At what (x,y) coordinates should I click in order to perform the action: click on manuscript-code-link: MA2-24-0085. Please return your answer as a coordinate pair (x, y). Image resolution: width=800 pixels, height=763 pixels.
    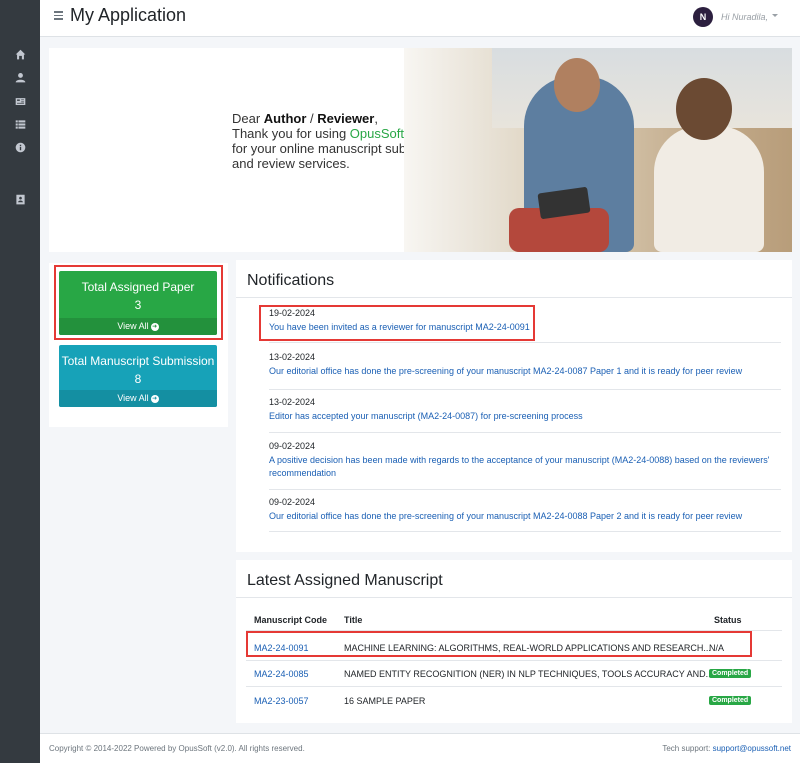
    Looking at the image, I should click on (281, 674).